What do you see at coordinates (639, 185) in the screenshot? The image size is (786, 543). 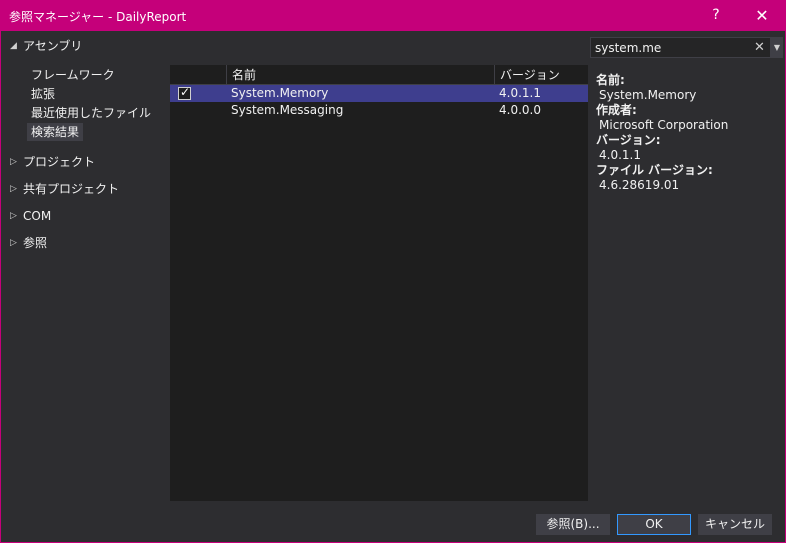 I see `detail-file-version-value: 4.6.28619.01` at bounding box center [639, 185].